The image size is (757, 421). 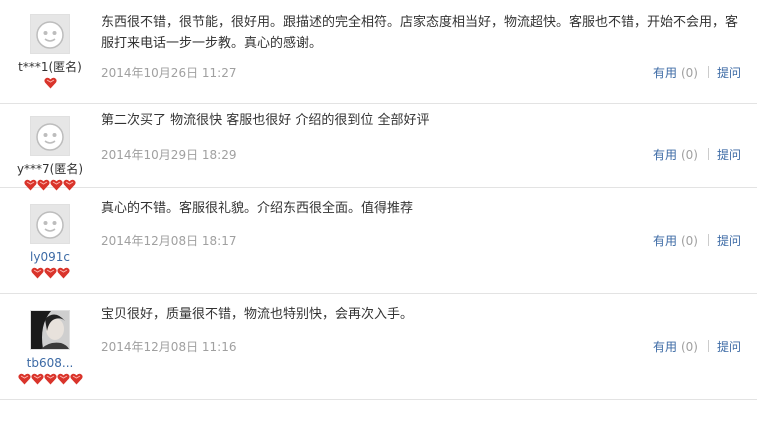 I want to click on reviewer-info: y***7(匿名), so click(x=50, y=154).